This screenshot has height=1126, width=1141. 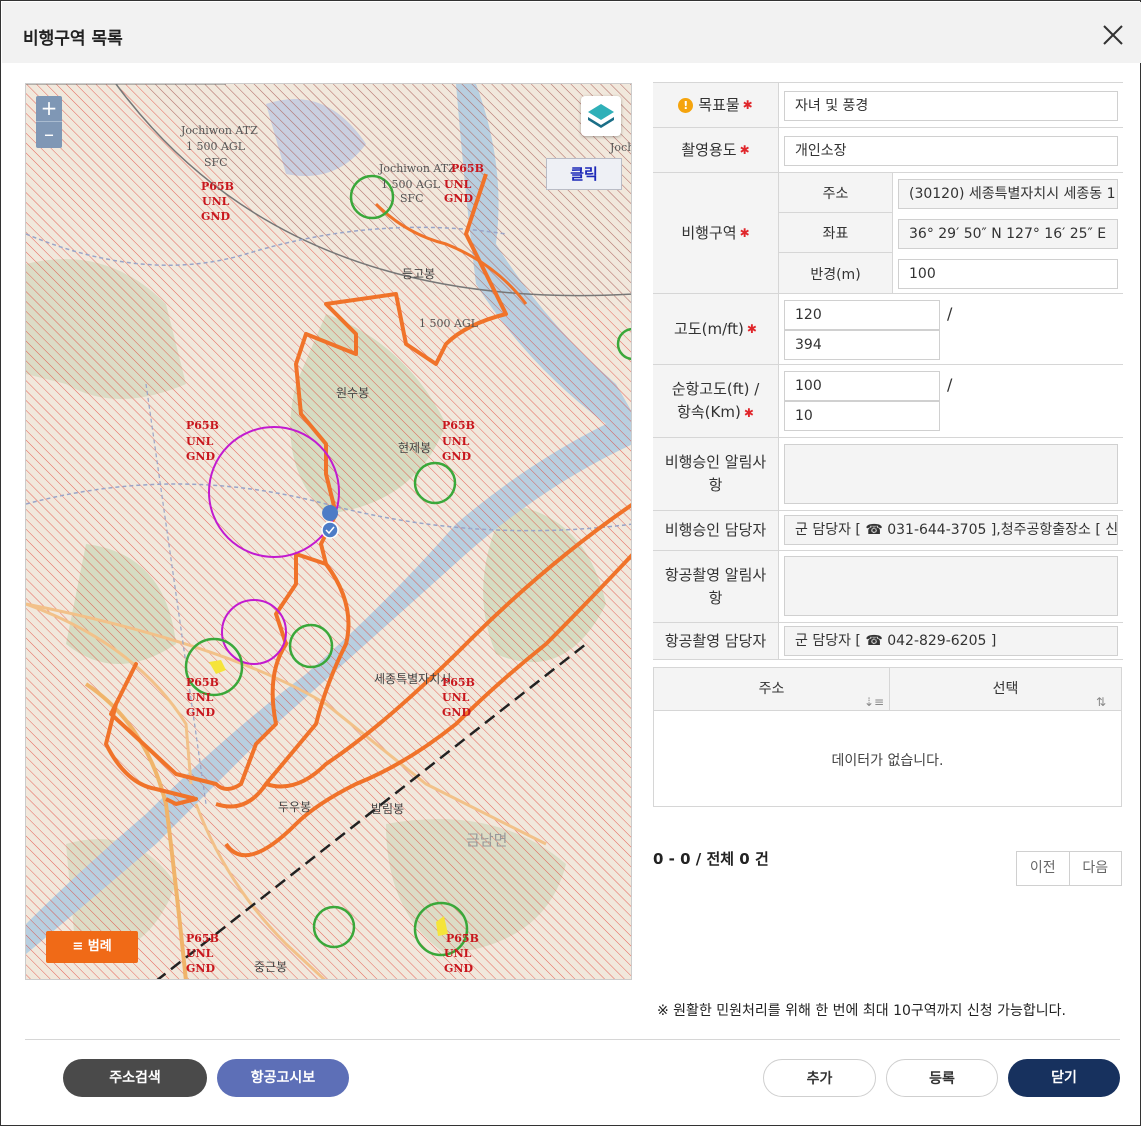 I want to click on photo-notice-label: 항공촬영 알림사 항, so click(x=716, y=586).